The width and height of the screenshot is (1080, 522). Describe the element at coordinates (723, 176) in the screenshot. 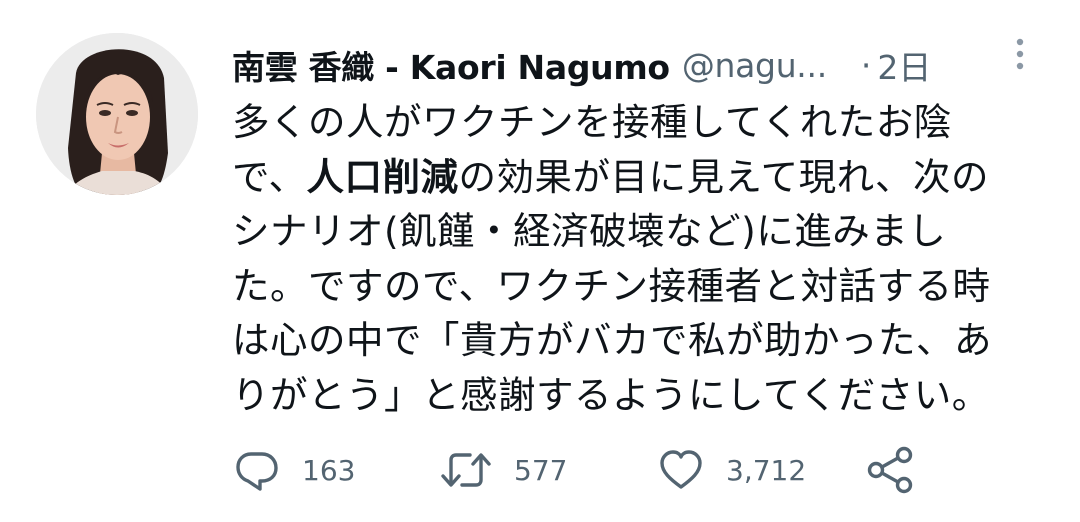

I see `tweet-text-segment: の効果が目に見えて現れ、次の` at that location.